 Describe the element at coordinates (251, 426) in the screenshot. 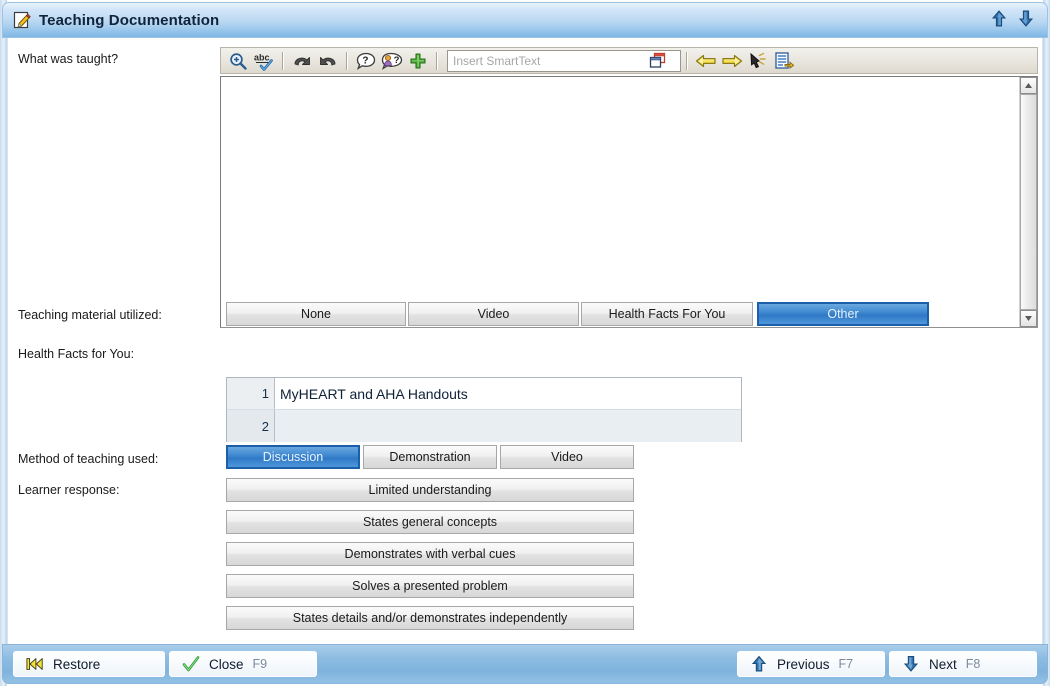

I see `row-number: 2` at that location.